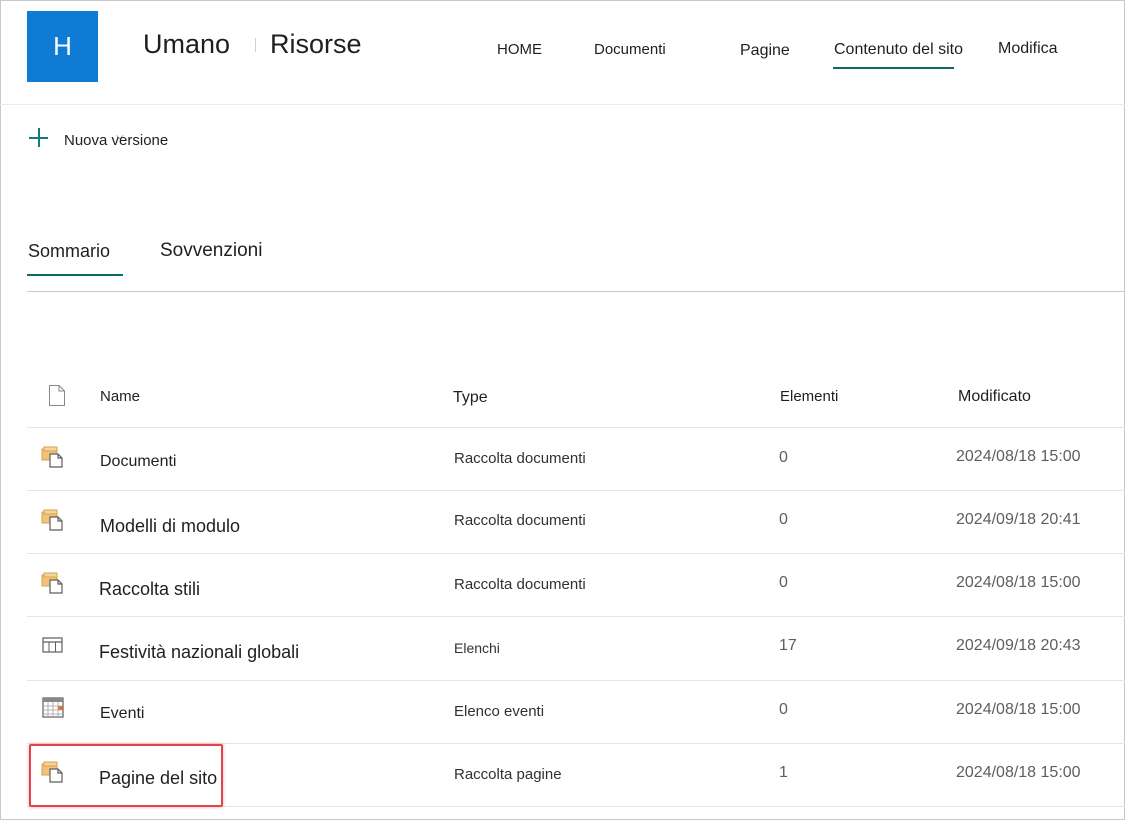 Image resolution: width=1125 pixels, height=820 pixels. What do you see at coordinates (120, 396) in the screenshot?
I see `column-header-name: Name` at bounding box center [120, 396].